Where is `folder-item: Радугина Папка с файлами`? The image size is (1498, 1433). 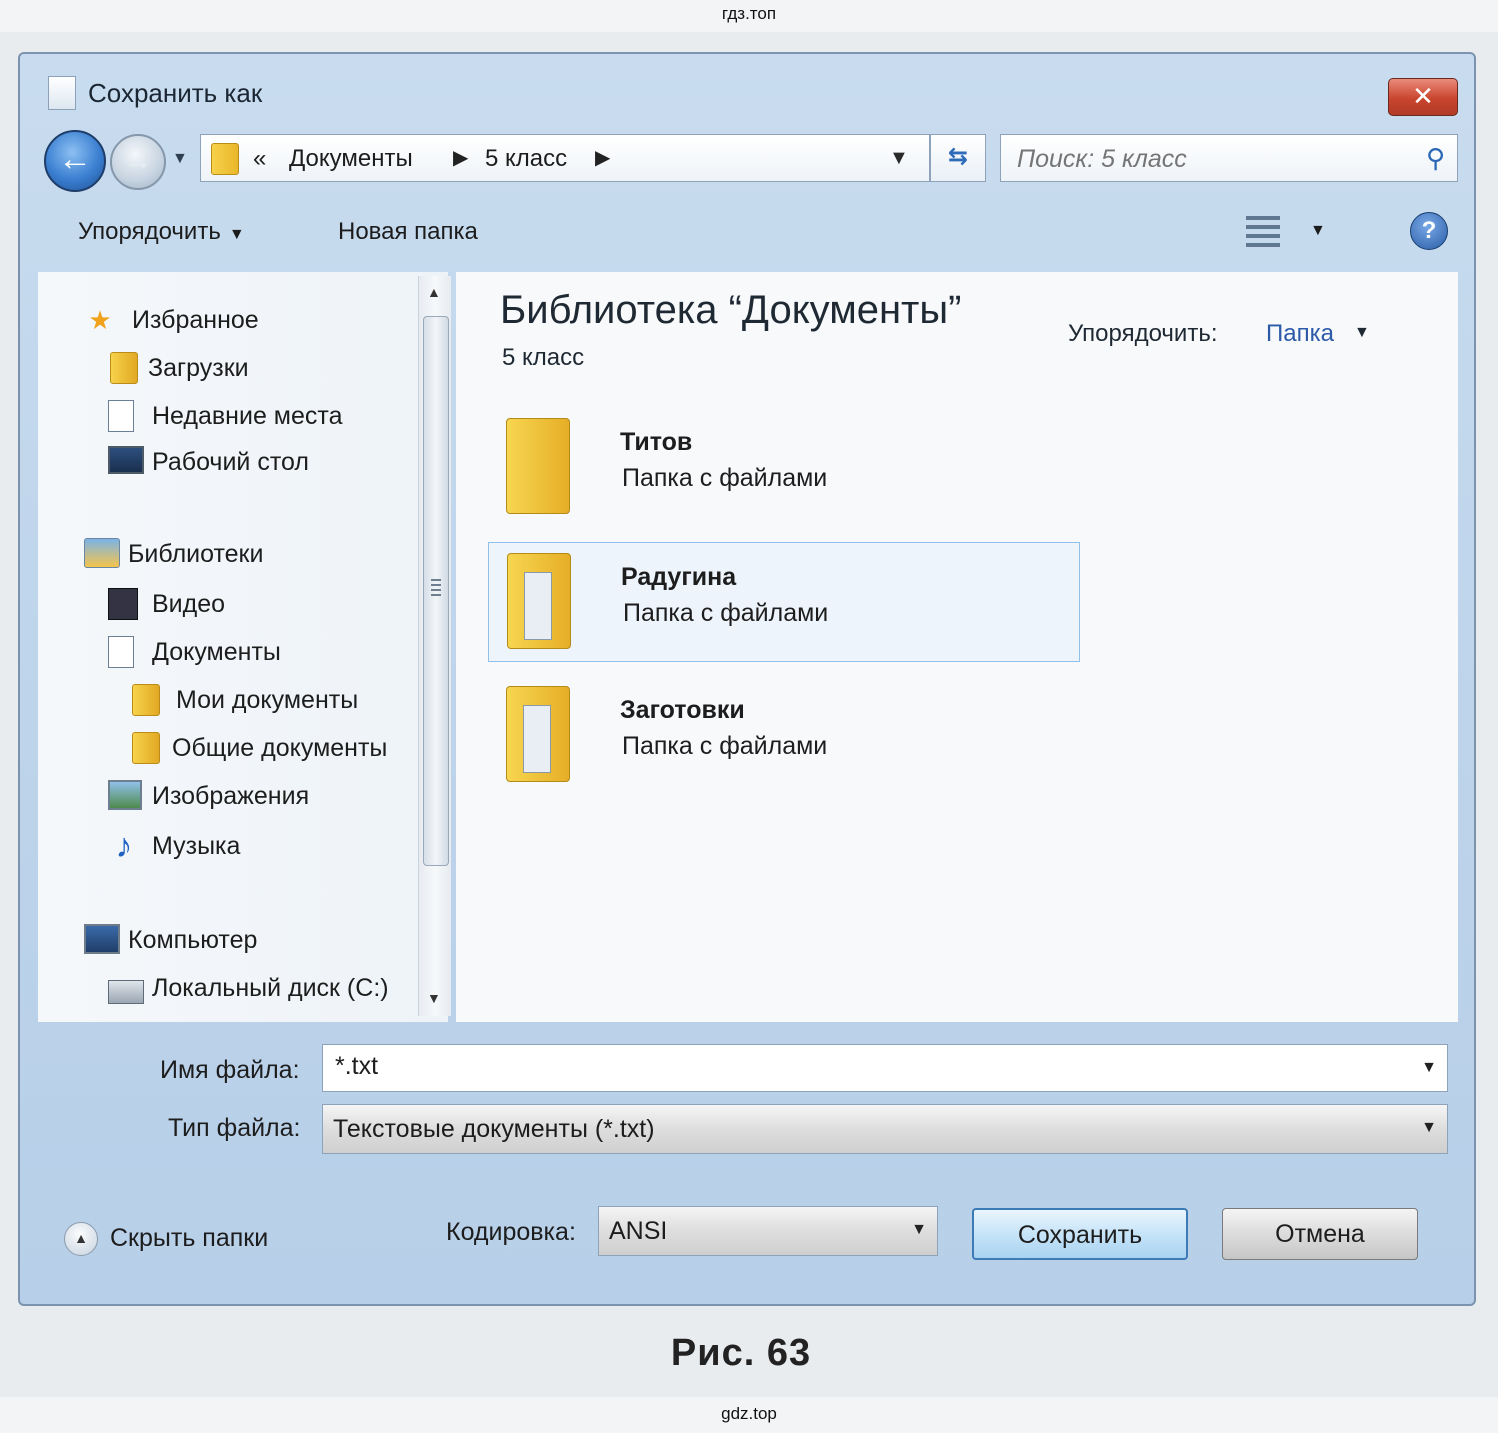 folder-item: Радугина Папка с файлами is located at coordinates (784, 602).